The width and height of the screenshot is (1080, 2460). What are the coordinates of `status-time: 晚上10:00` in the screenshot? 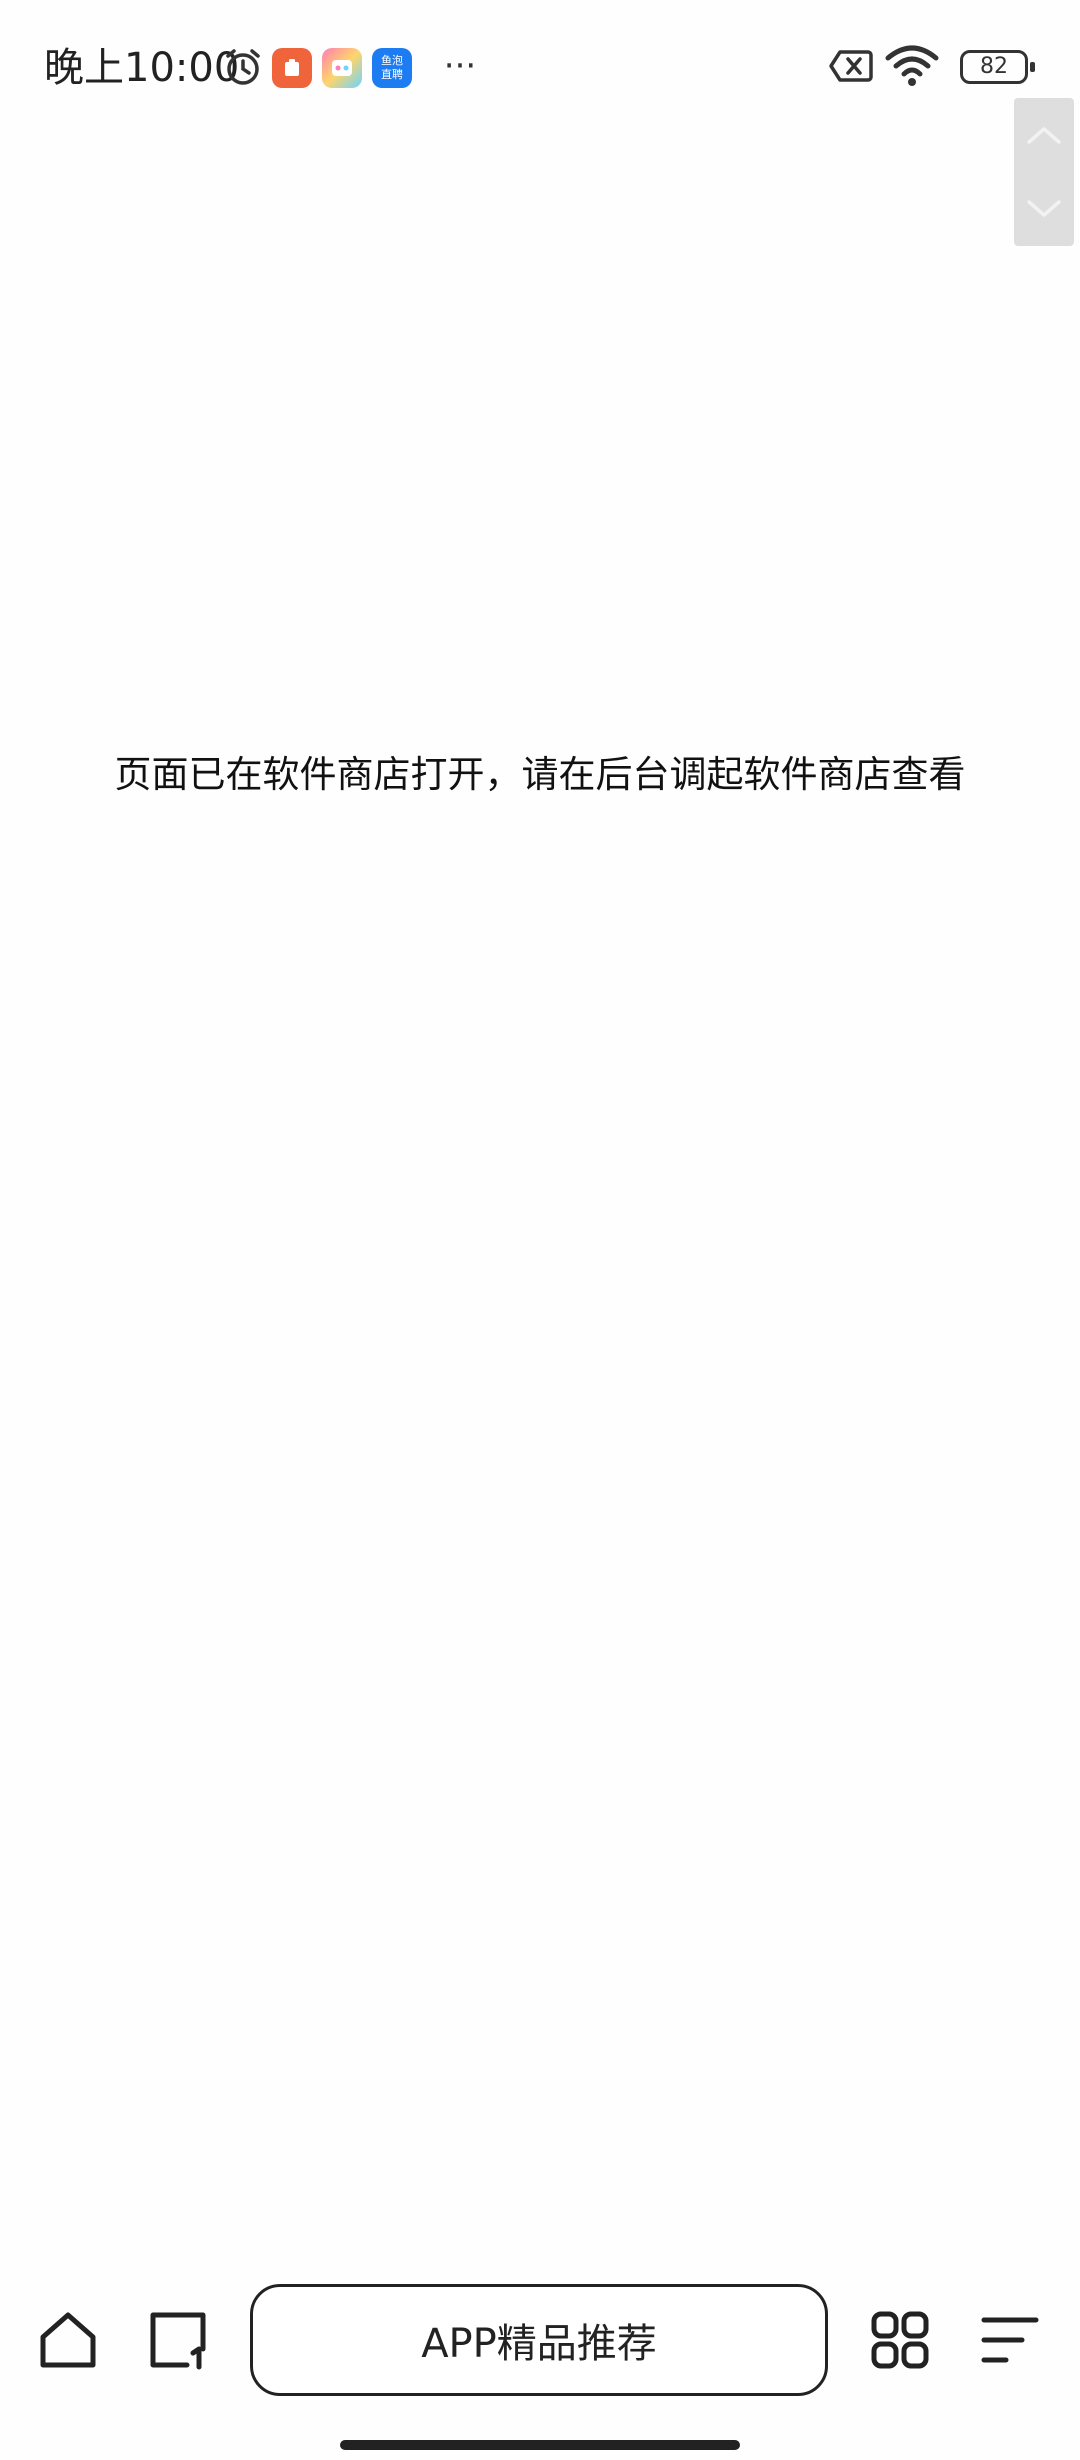 It's located at (142, 68).